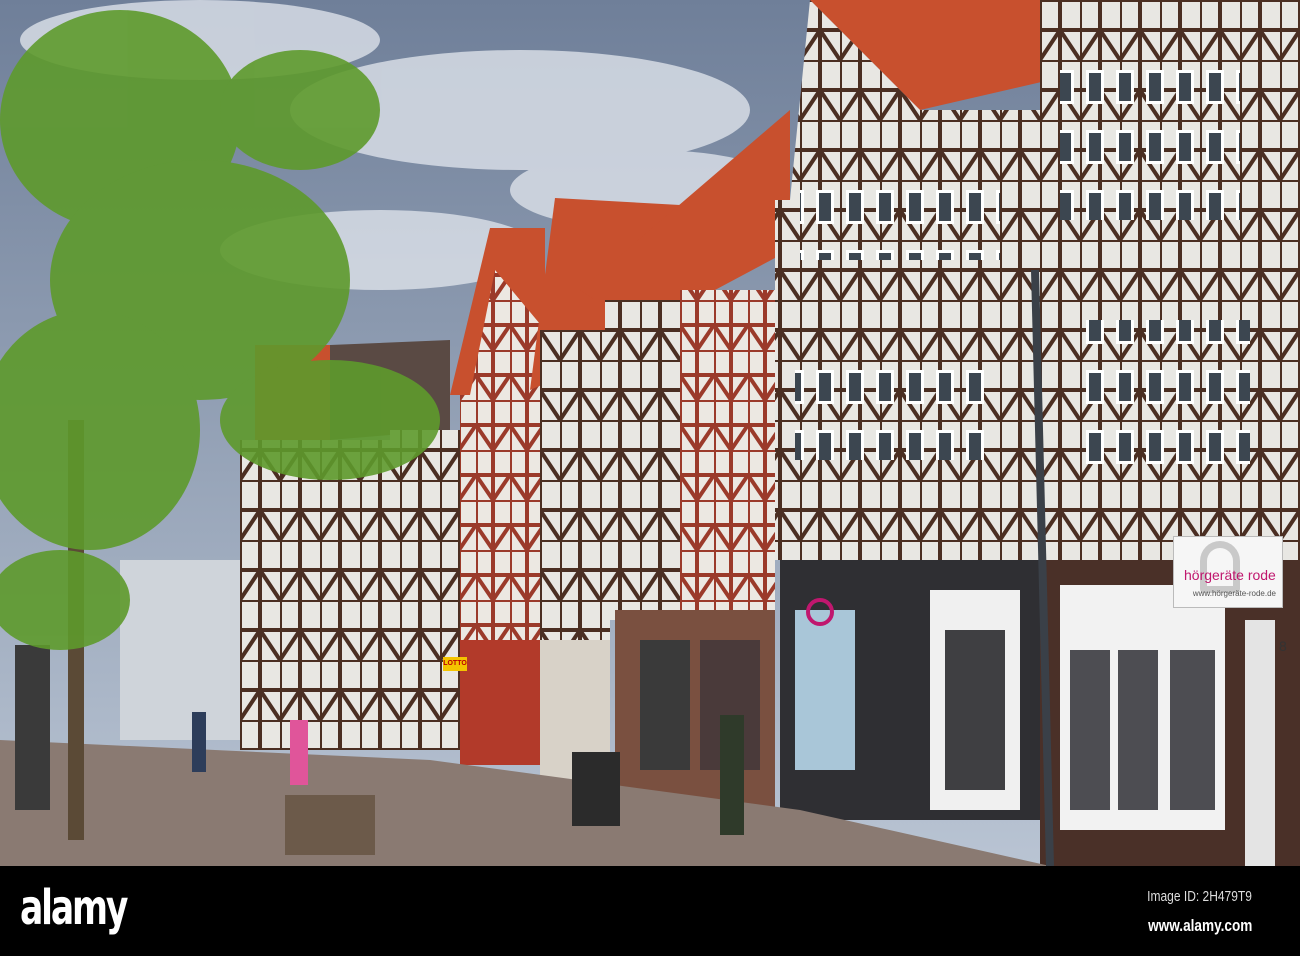 The height and width of the screenshot is (956, 1300). I want to click on shop-sign: hörgeräte rode www.hörgeräte-rode.de, so click(1228, 572).